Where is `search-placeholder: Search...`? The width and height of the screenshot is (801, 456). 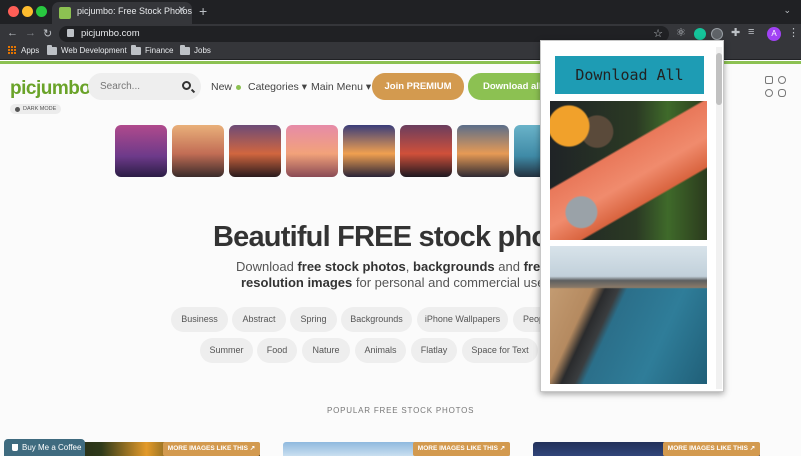 search-placeholder: Search... is located at coordinates (120, 86).